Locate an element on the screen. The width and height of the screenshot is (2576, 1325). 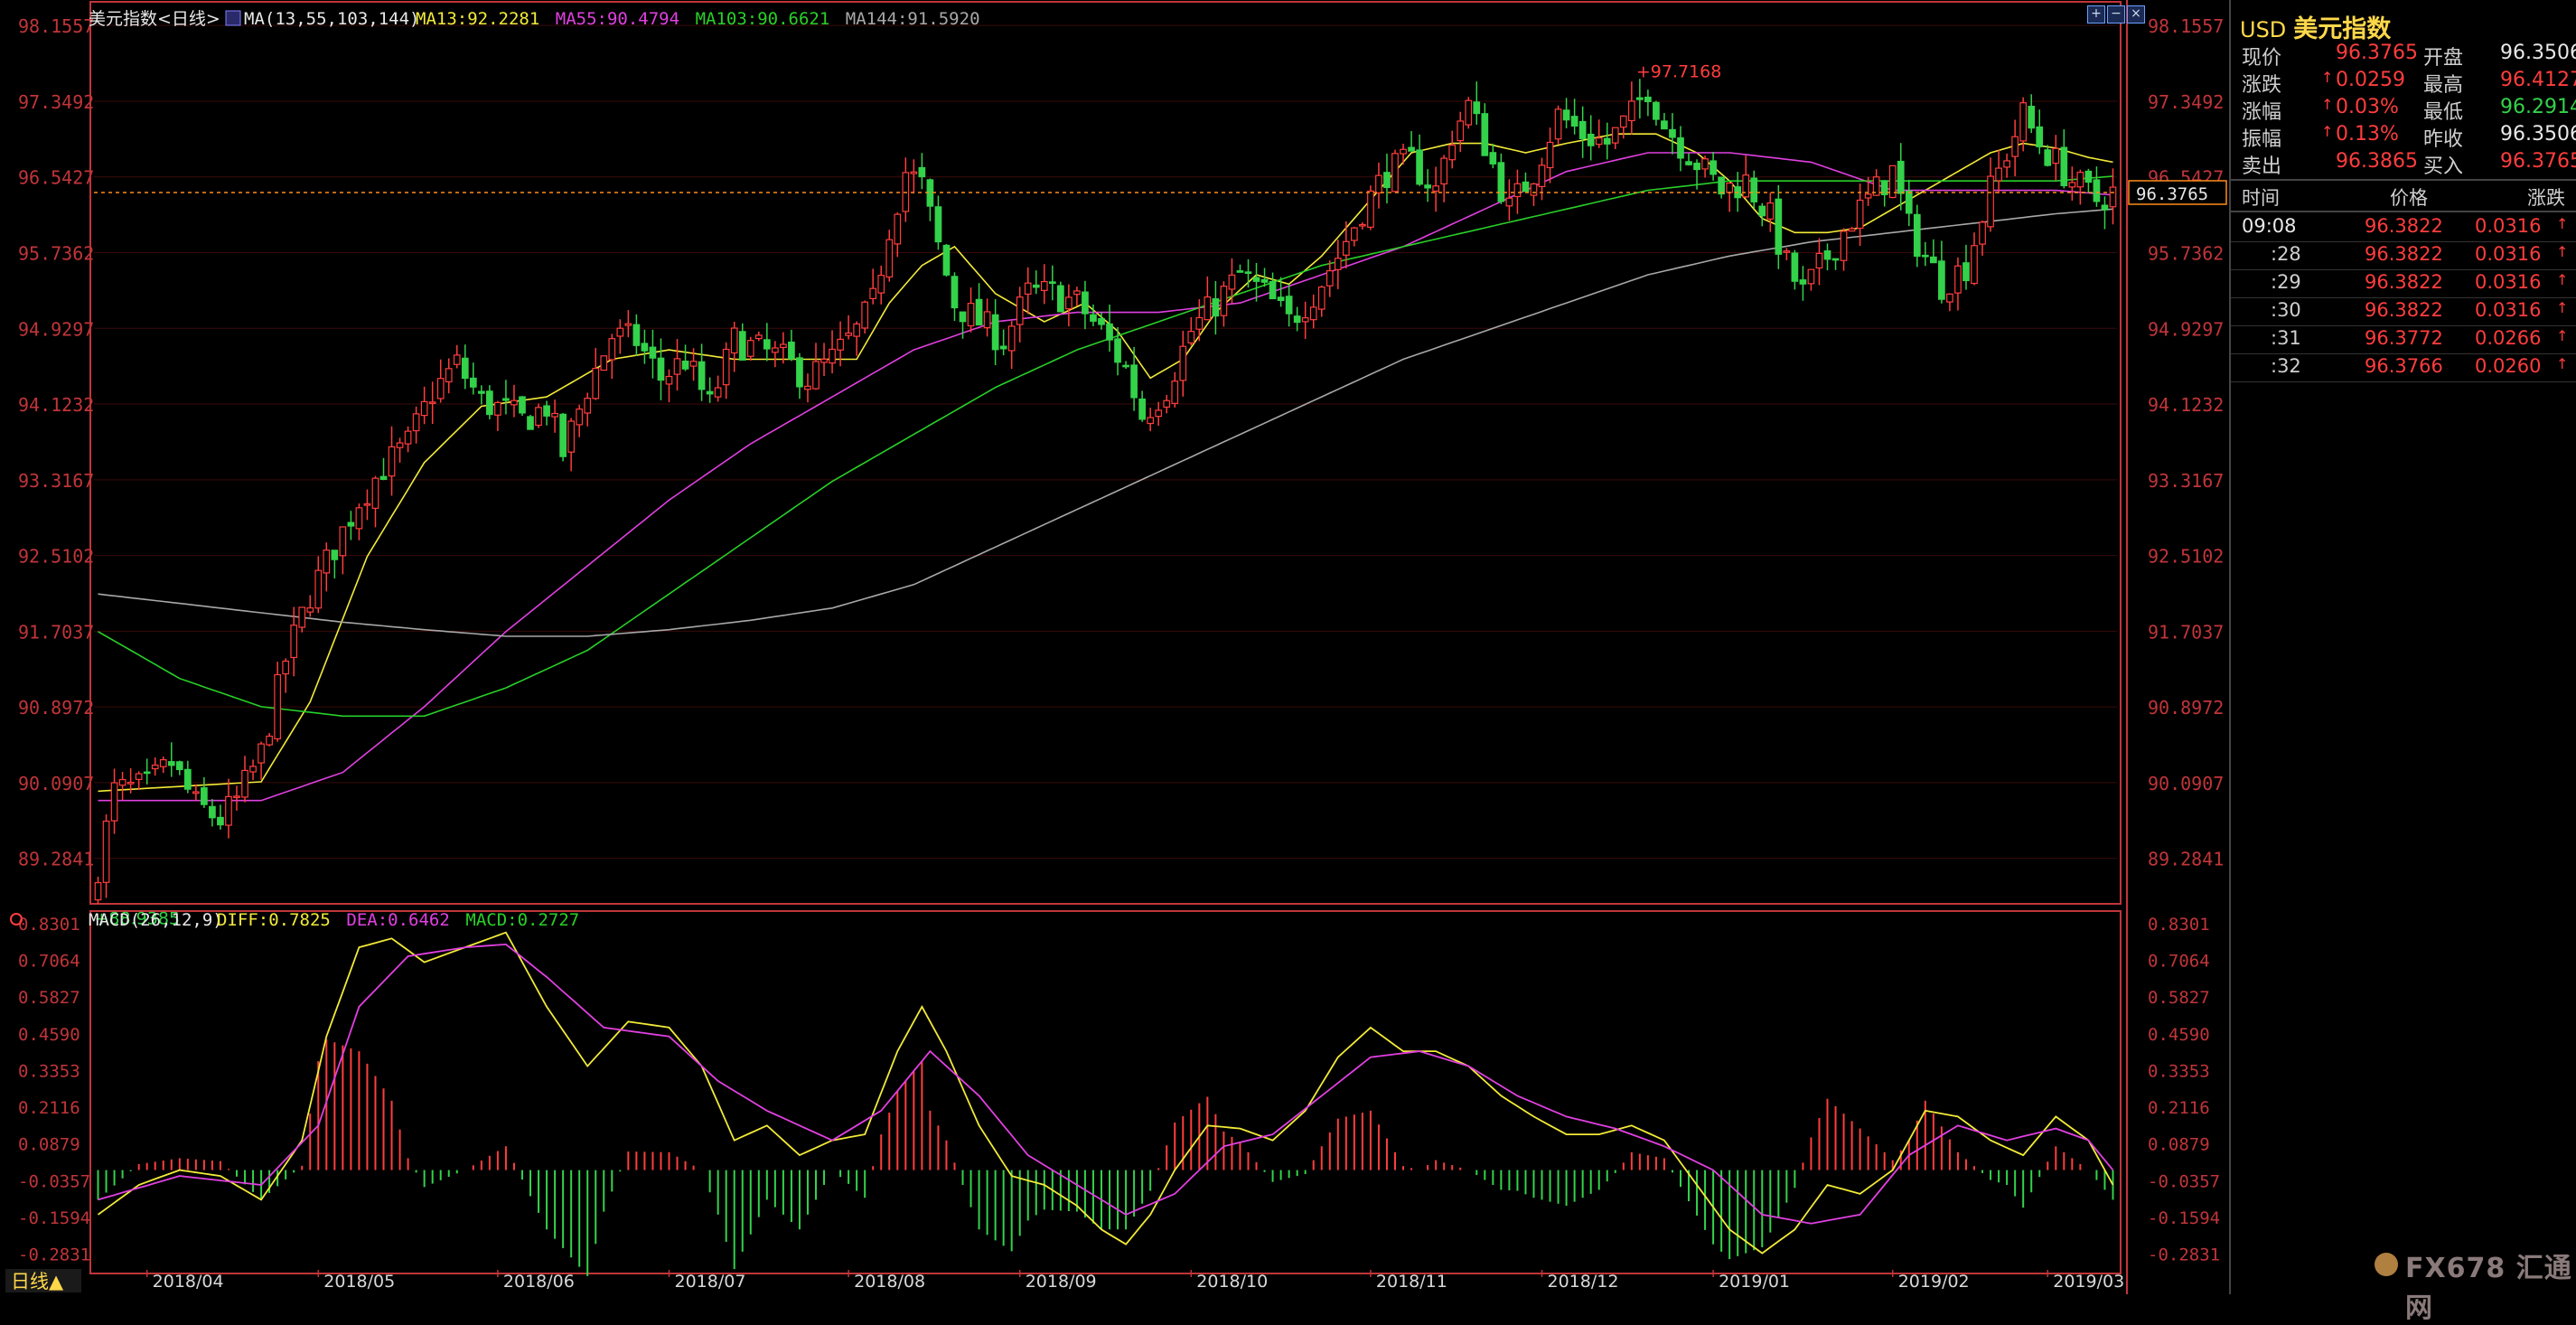
quote-value: 0.13% is located at coordinates (2367, 134).